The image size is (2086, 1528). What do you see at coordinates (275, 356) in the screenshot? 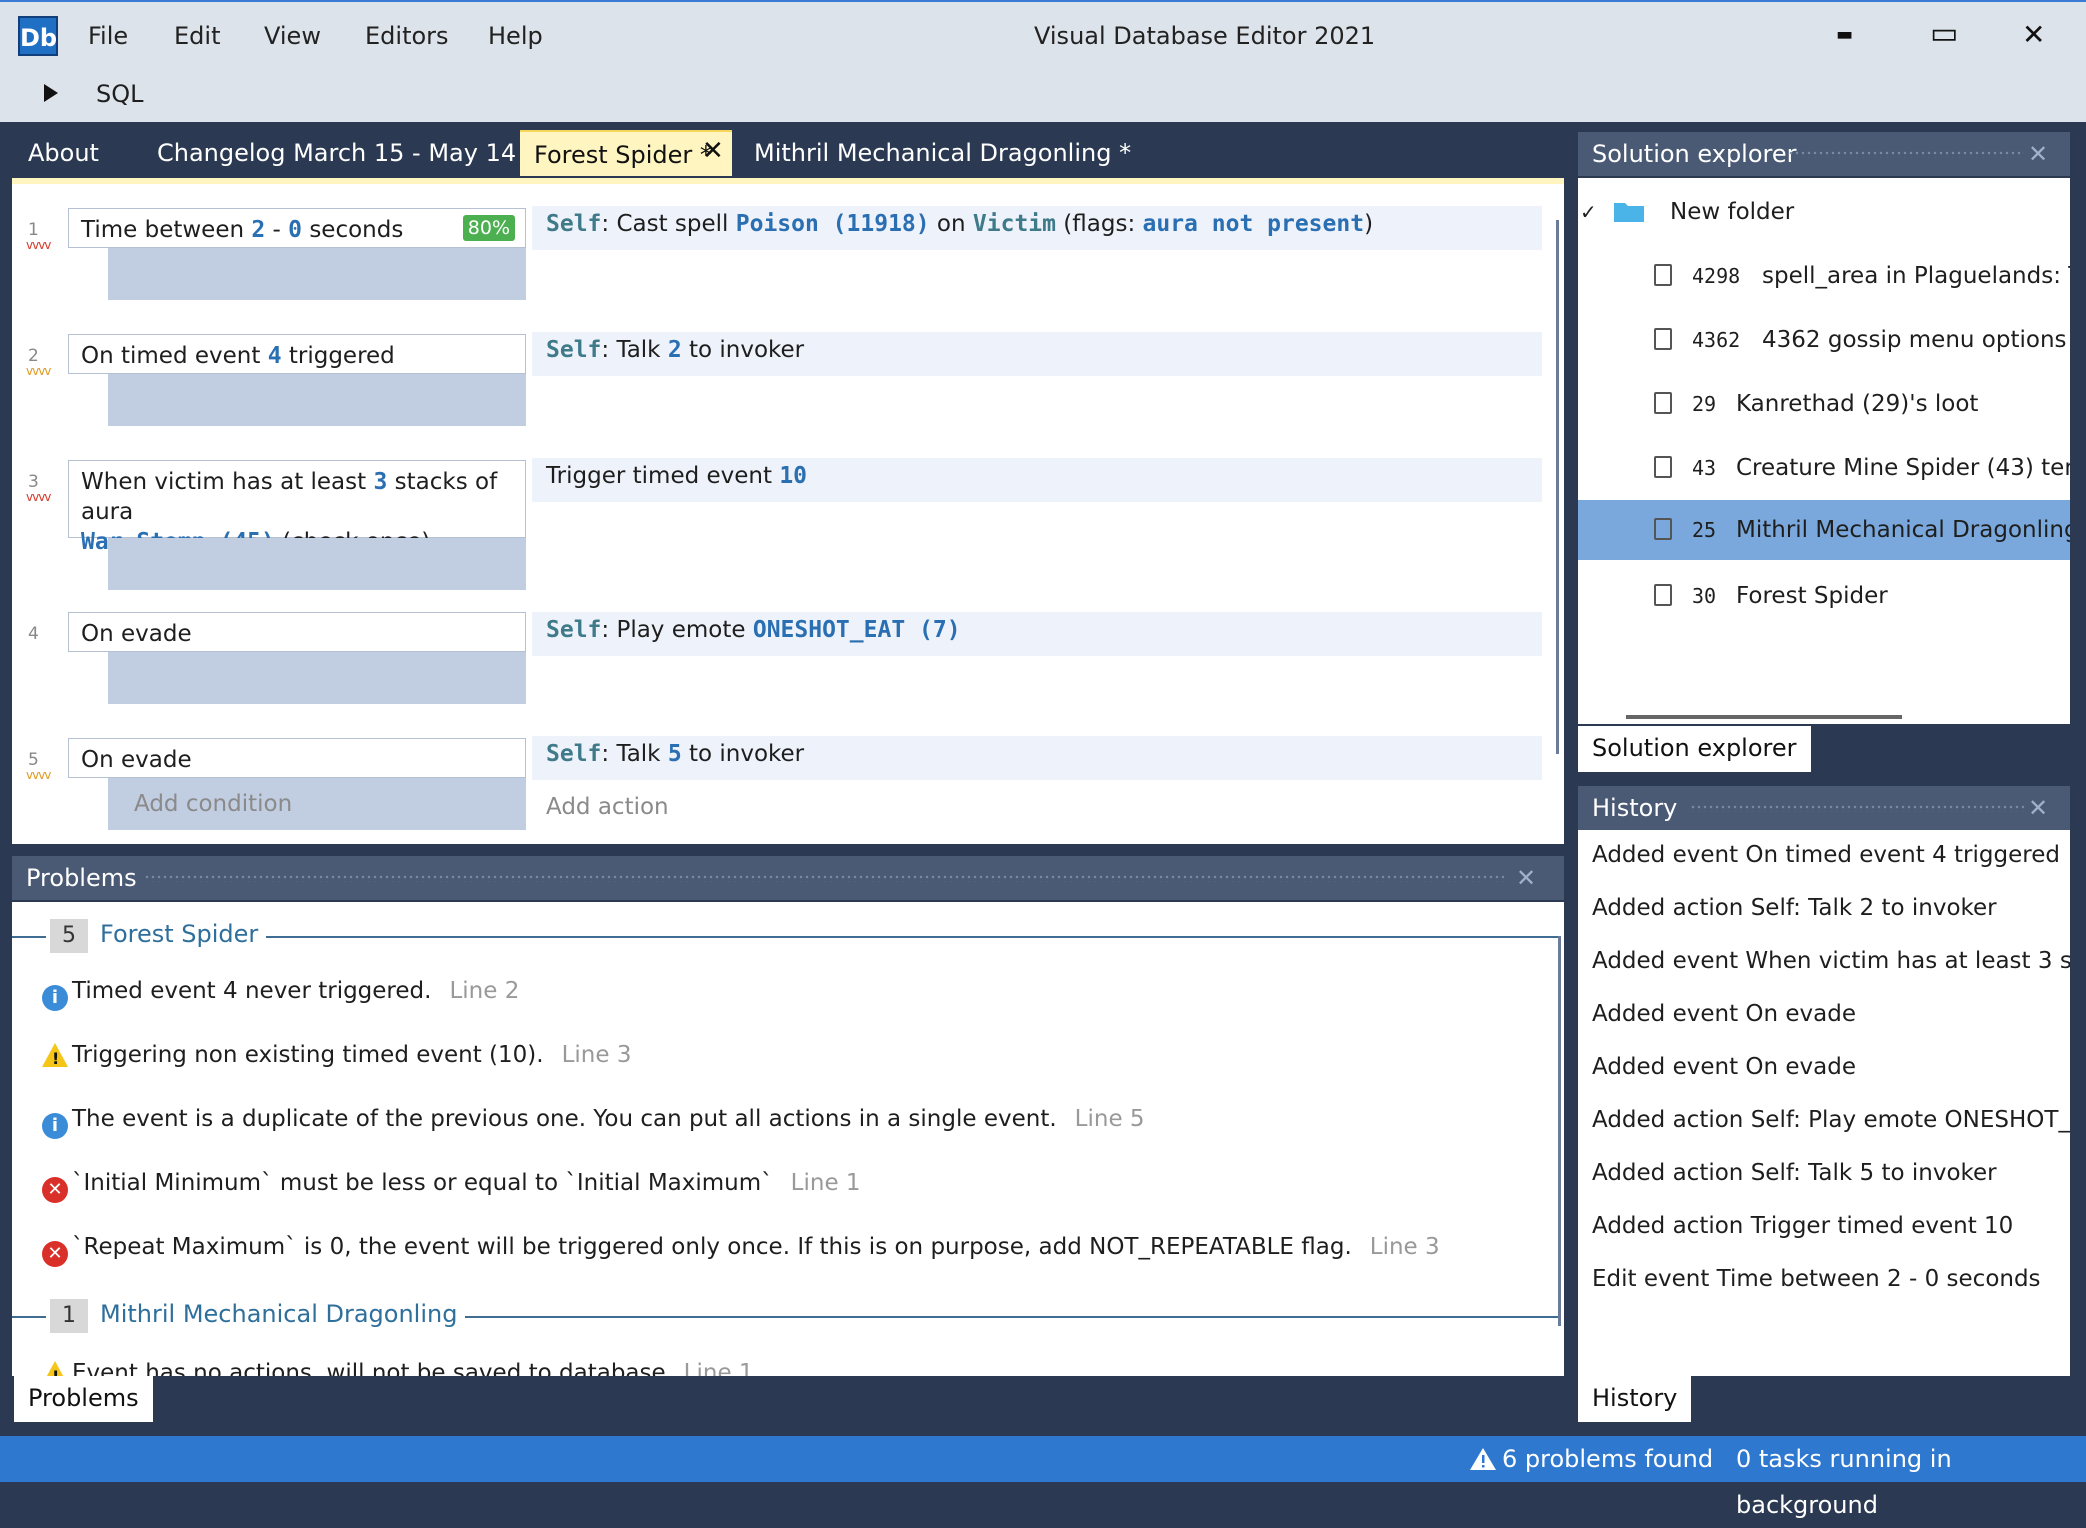
I see `event-param: 4` at bounding box center [275, 356].